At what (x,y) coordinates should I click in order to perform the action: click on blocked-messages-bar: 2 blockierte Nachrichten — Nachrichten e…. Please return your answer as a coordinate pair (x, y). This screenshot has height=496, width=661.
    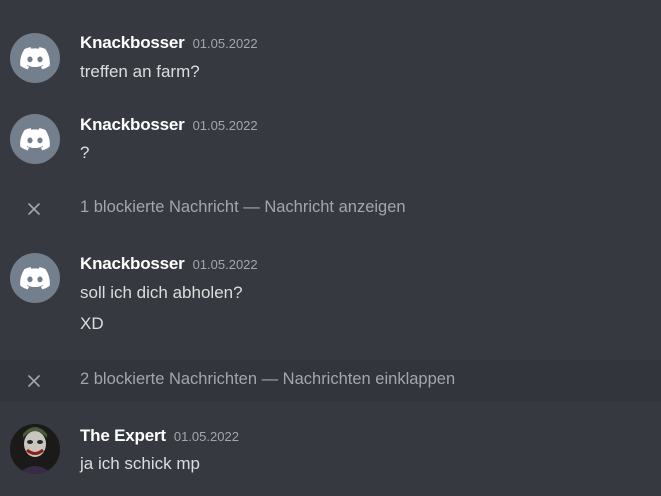
    Looking at the image, I should click on (330, 381).